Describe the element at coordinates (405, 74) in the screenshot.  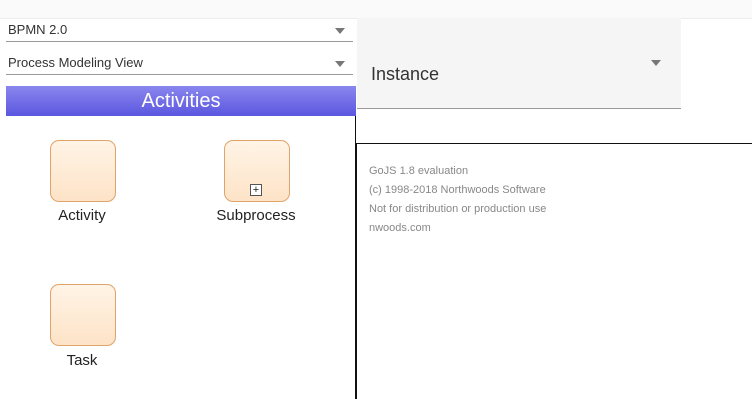
I see `instance-value: Instance` at that location.